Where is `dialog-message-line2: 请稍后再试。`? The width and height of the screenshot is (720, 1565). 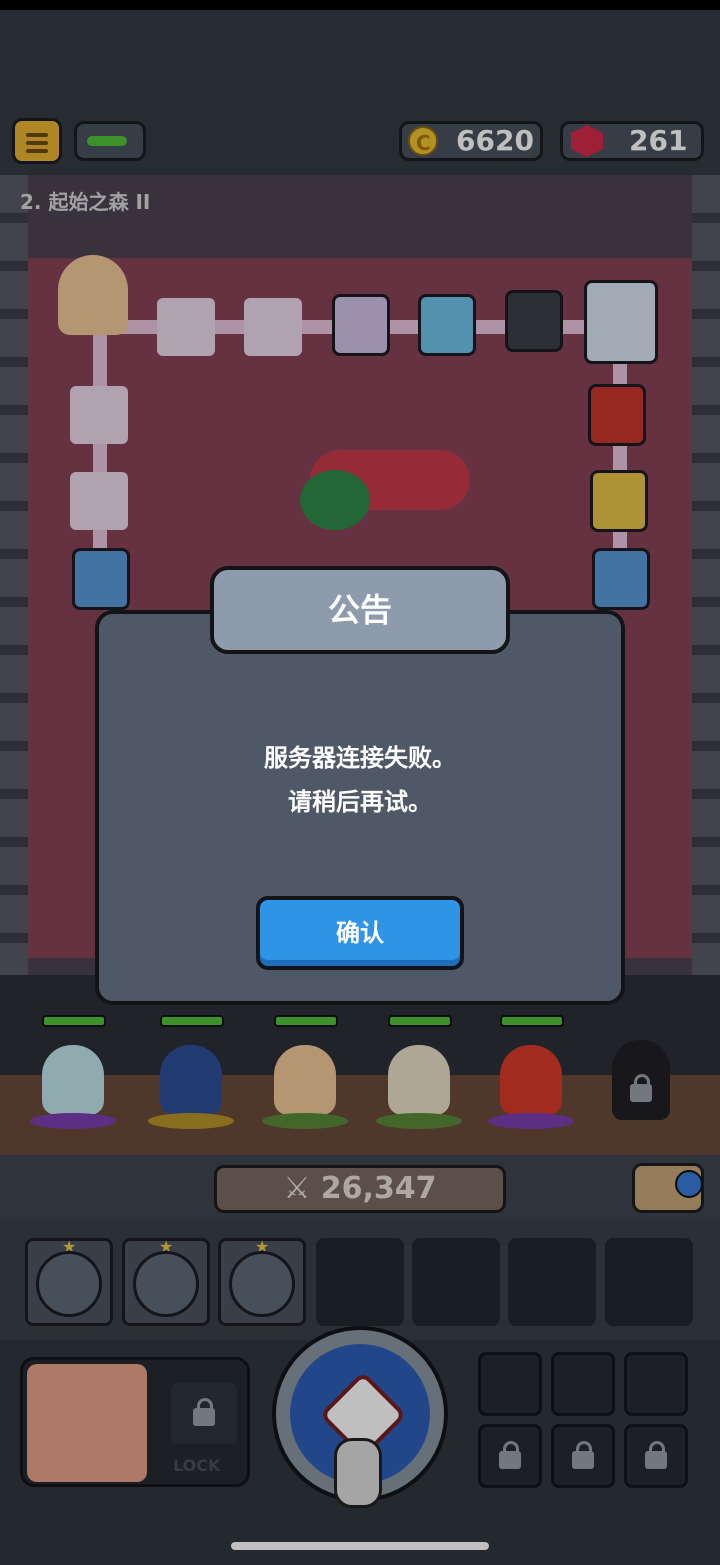 dialog-message-line2: 请稍后再试。 is located at coordinates (360, 802).